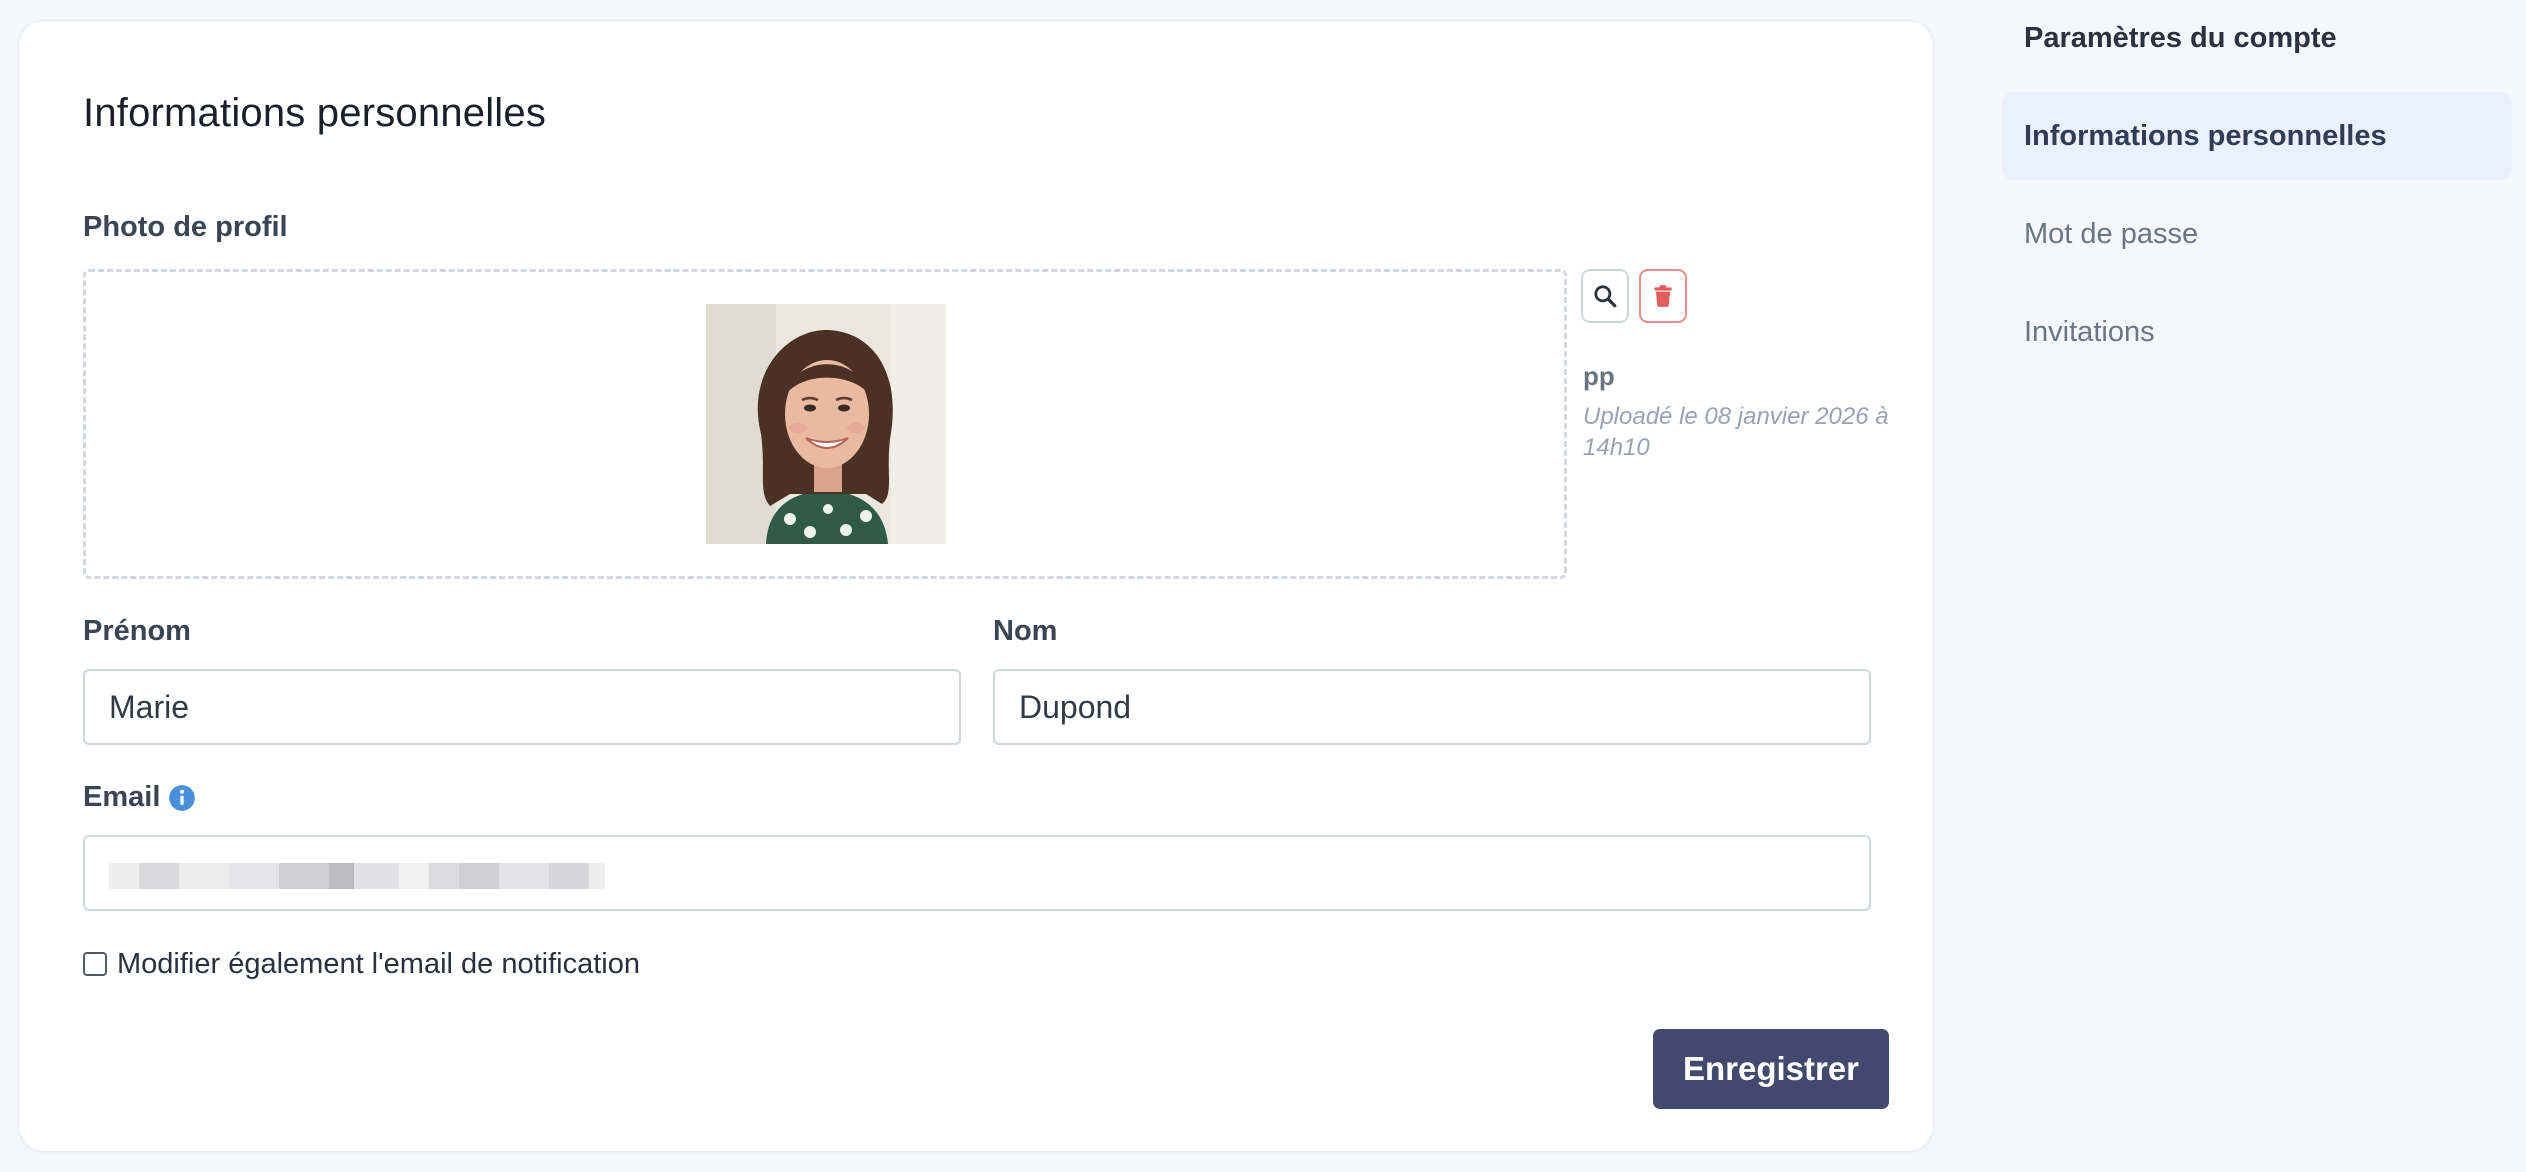 This screenshot has height=1172, width=2526. I want to click on trash-icon, so click(1663, 296).